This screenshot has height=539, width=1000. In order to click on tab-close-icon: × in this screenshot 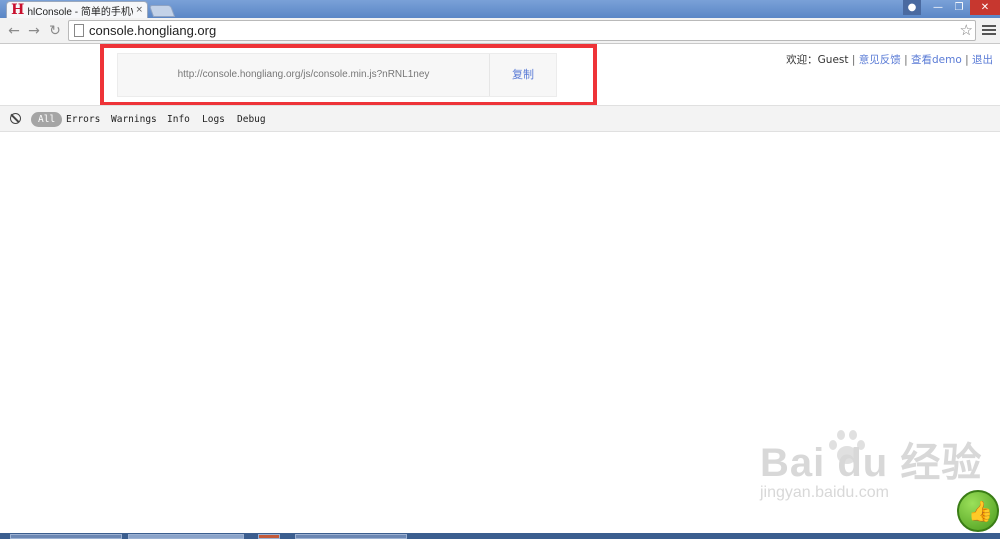, I will do `click(139, 10)`.